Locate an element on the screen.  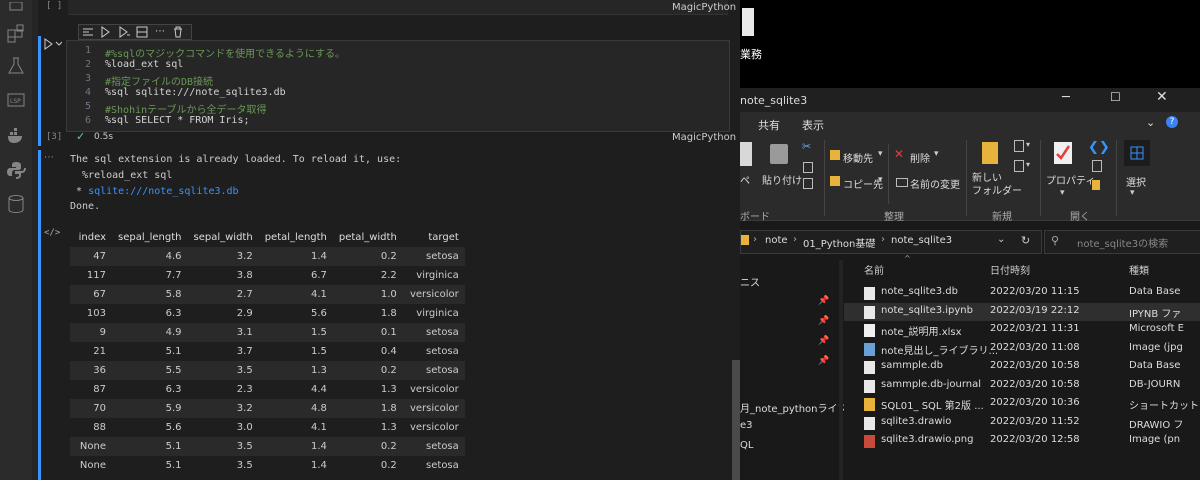
breadcrumb-item: note_sqlite3 is located at coordinates (921, 240).